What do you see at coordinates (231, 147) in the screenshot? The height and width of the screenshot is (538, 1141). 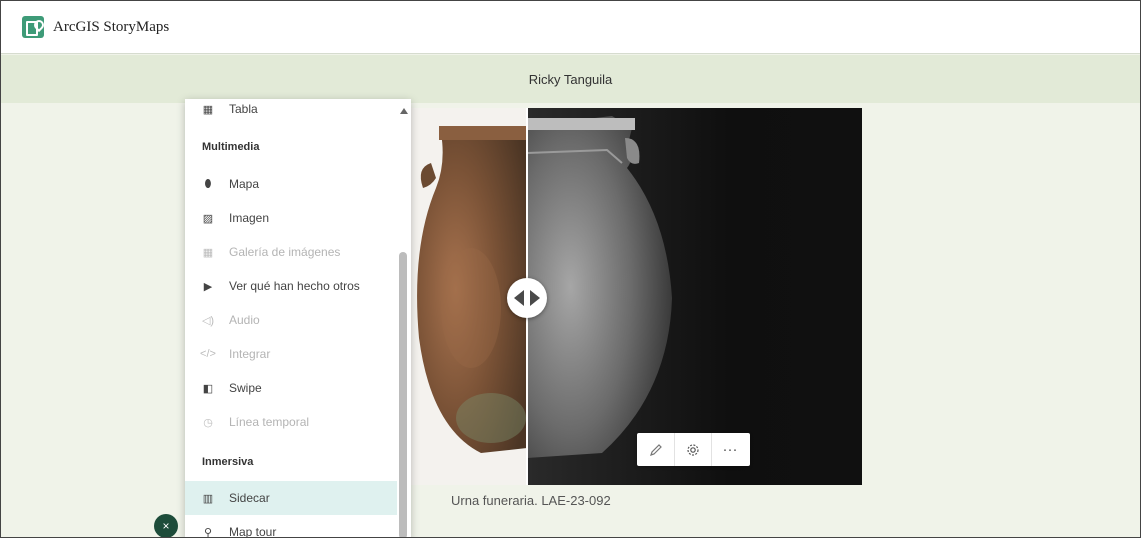 I see `section-header-multimedia: Multimedia` at bounding box center [231, 147].